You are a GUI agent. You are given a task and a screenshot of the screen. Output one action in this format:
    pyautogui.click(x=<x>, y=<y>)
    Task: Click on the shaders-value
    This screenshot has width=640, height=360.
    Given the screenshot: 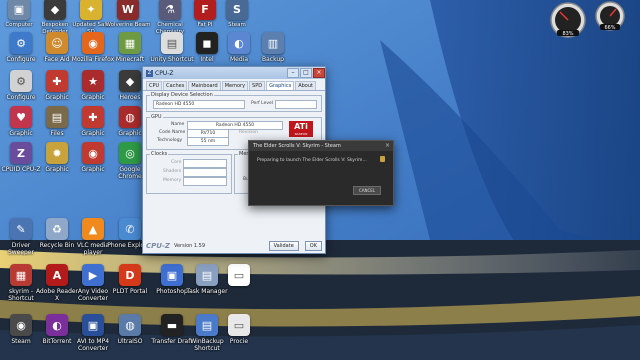 What is the action you would take?
    pyautogui.click(x=205, y=172)
    